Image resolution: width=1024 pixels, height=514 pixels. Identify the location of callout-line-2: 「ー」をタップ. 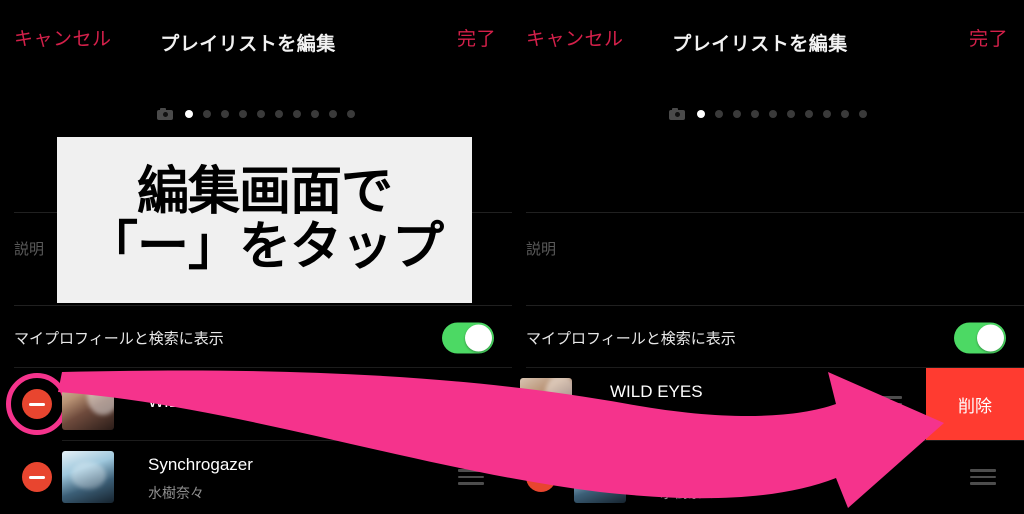
(264, 247).